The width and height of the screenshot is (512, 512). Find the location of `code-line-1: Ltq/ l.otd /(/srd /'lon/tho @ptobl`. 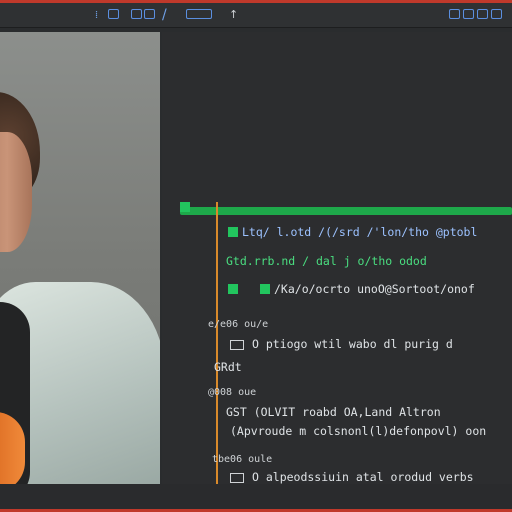

code-line-1: Ltq/ l.otd /(/srd /'lon/tho @ptobl is located at coordinates (360, 232).